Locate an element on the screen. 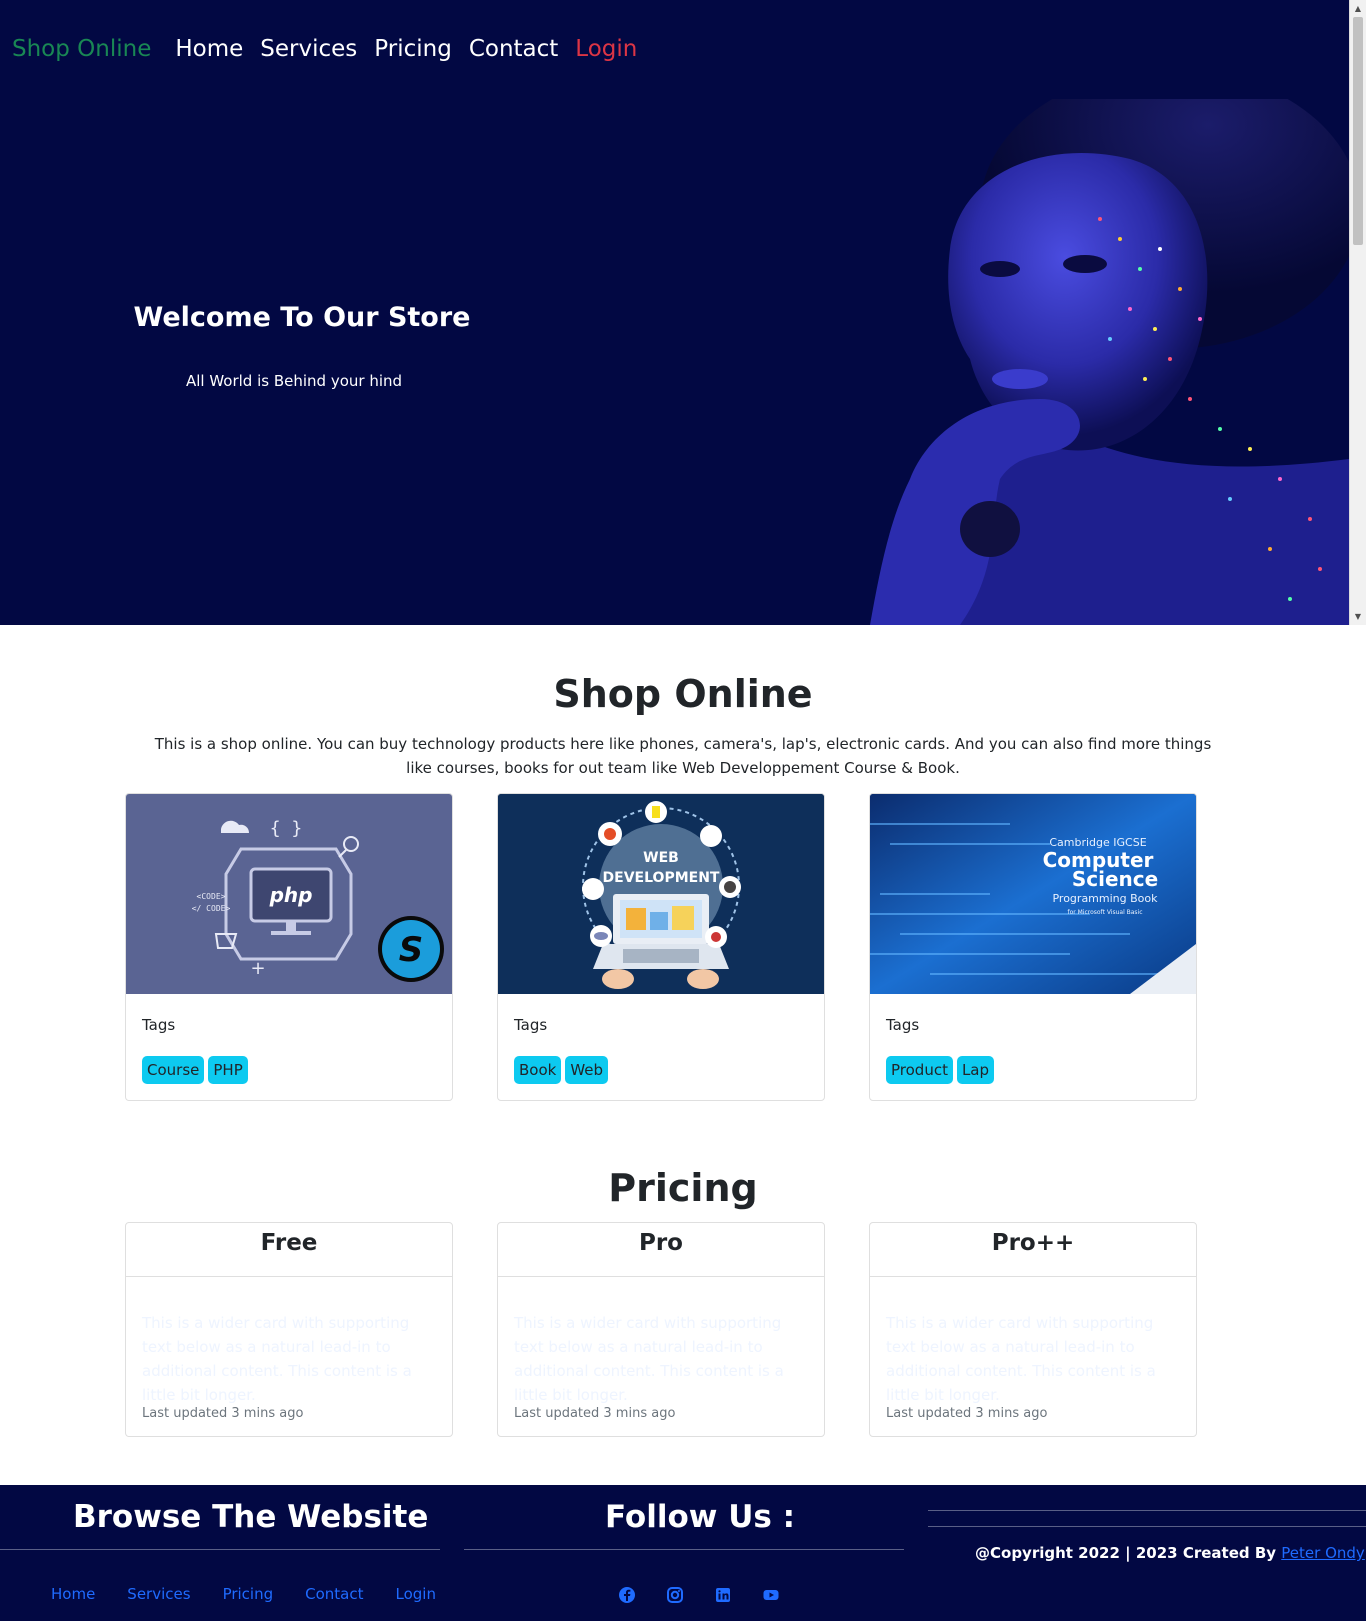 This screenshot has height=1621, width=1366. tag-list: Course PHP is located at coordinates (195, 1070).